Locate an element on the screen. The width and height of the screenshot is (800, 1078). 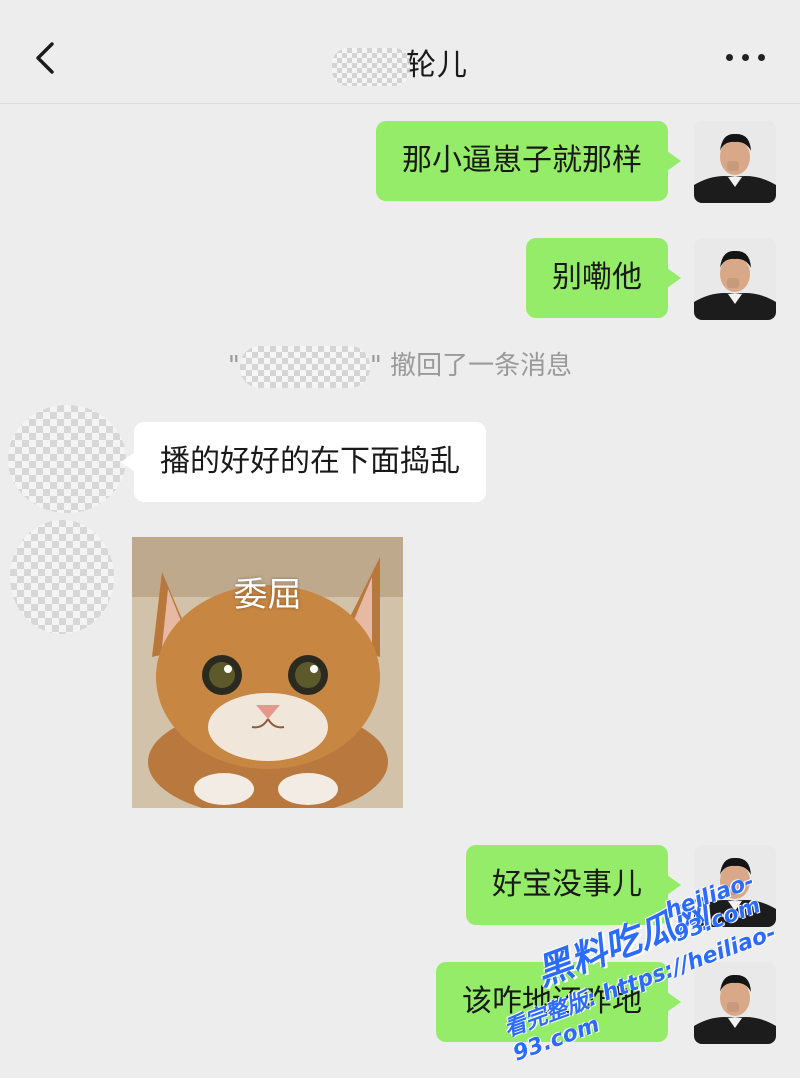
chat-header: 轮儿 is located at coordinates (400, 52).